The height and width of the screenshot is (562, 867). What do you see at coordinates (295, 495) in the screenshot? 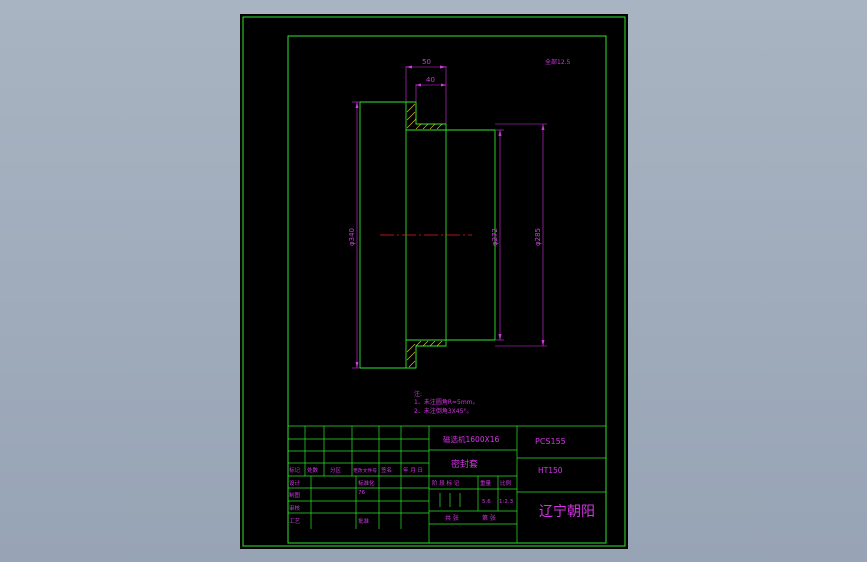
I see `label-drafting: 制图` at bounding box center [295, 495].